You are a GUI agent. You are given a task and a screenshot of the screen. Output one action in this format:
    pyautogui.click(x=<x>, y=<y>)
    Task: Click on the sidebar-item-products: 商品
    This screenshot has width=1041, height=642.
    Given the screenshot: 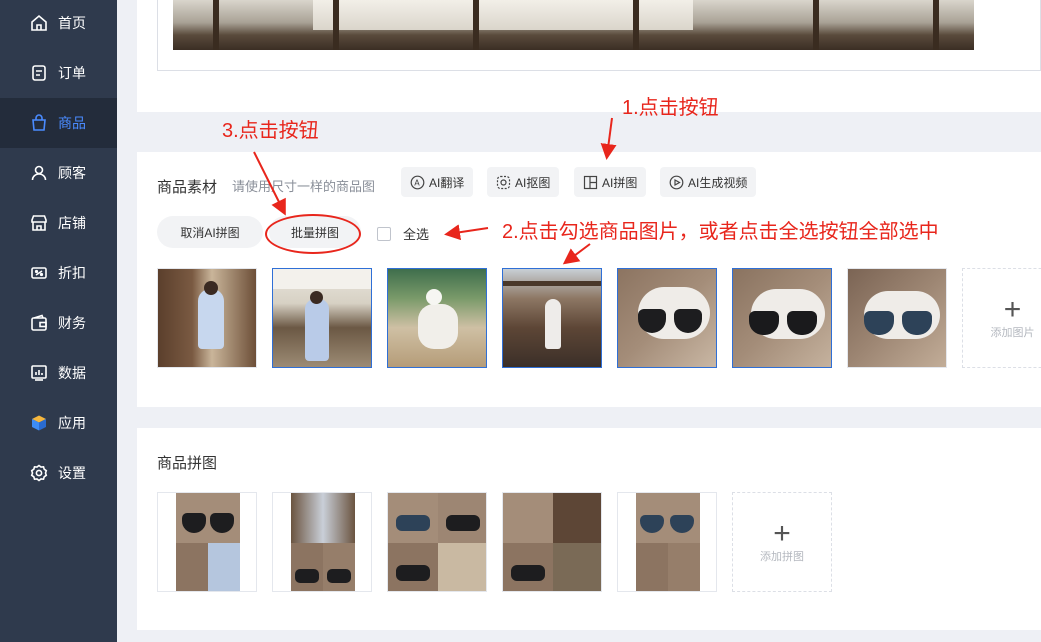 What is the action you would take?
    pyautogui.click(x=58, y=123)
    